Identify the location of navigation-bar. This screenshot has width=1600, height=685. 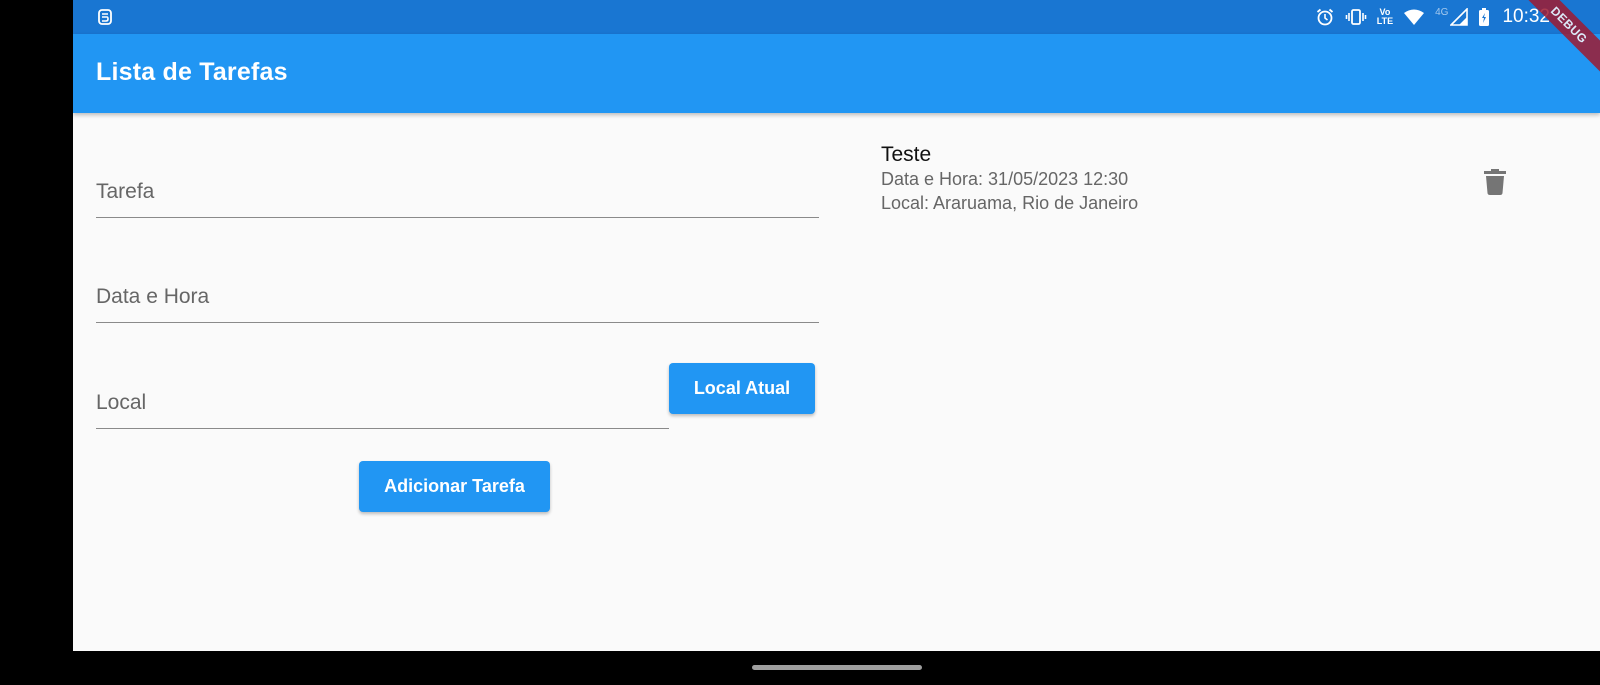
(800, 668).